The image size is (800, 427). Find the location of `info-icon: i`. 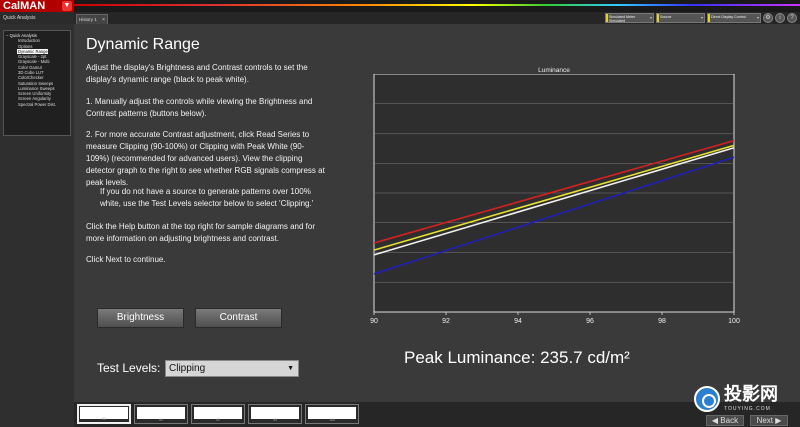

info-icon: i is located at coordinates (780, 18).